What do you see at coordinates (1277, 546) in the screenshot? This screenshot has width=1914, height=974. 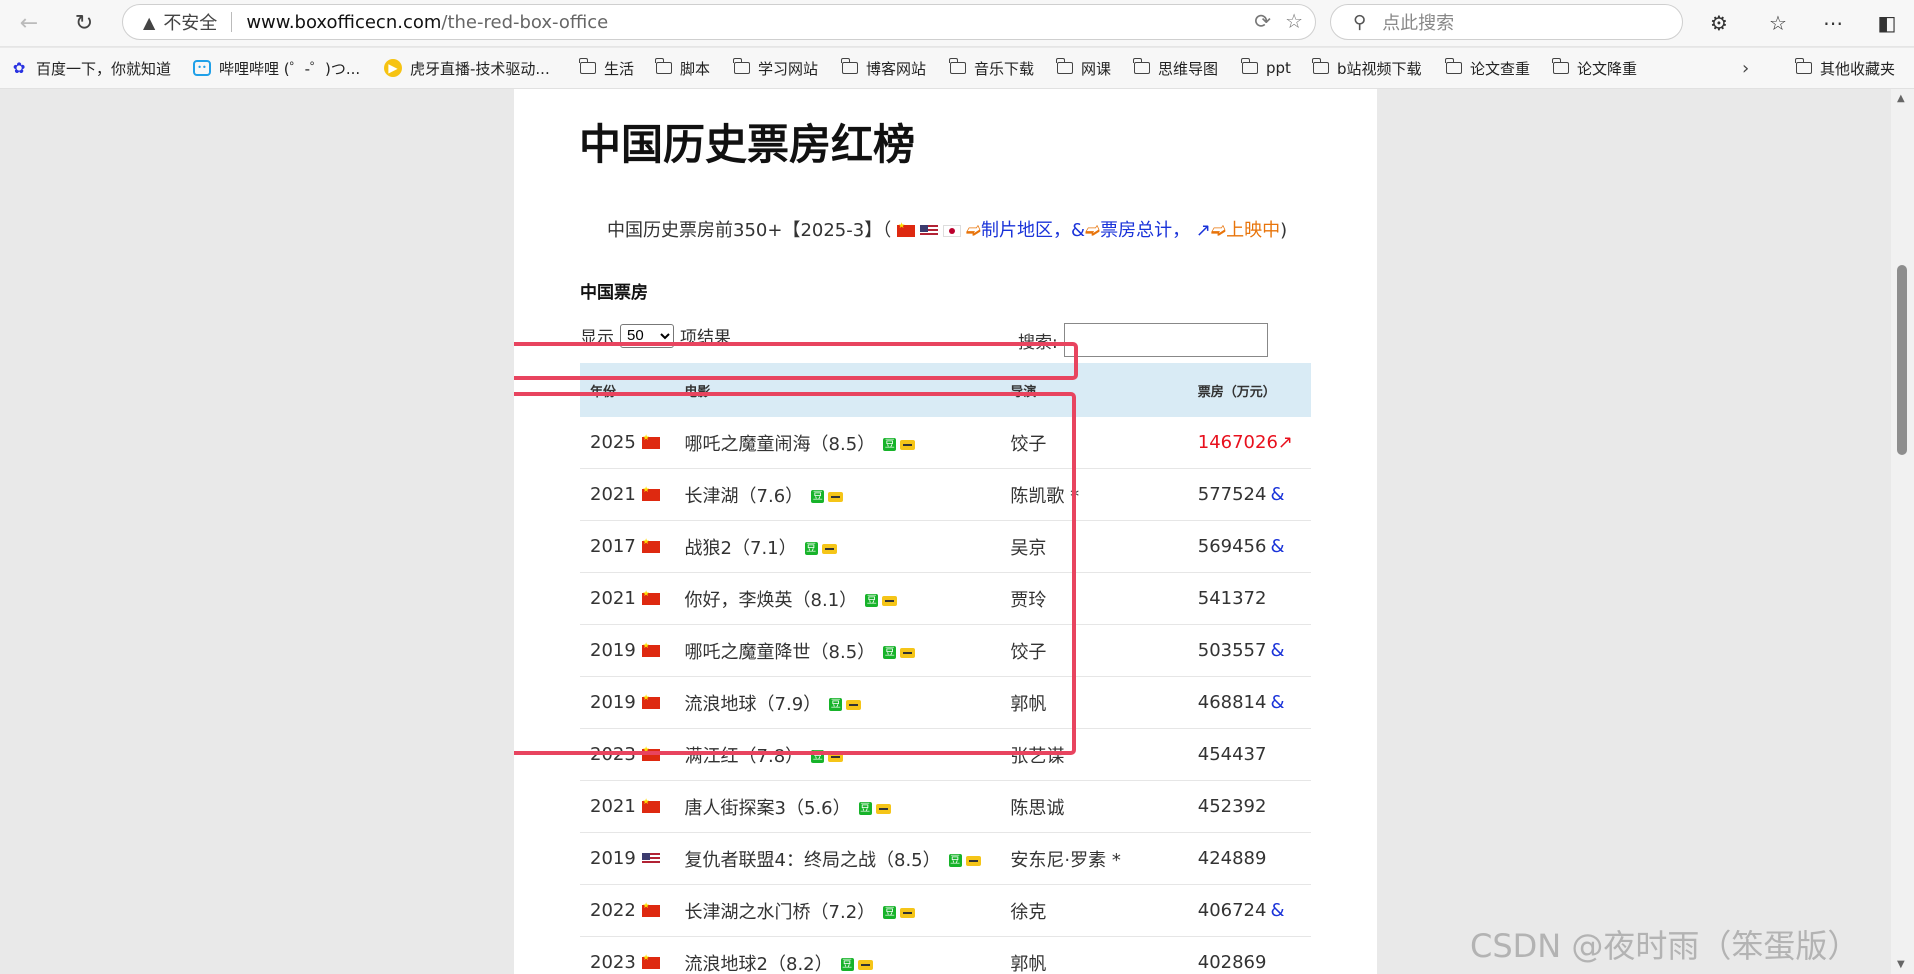 I see `box-office-suffix: &` at bounding box center [1277, 546].